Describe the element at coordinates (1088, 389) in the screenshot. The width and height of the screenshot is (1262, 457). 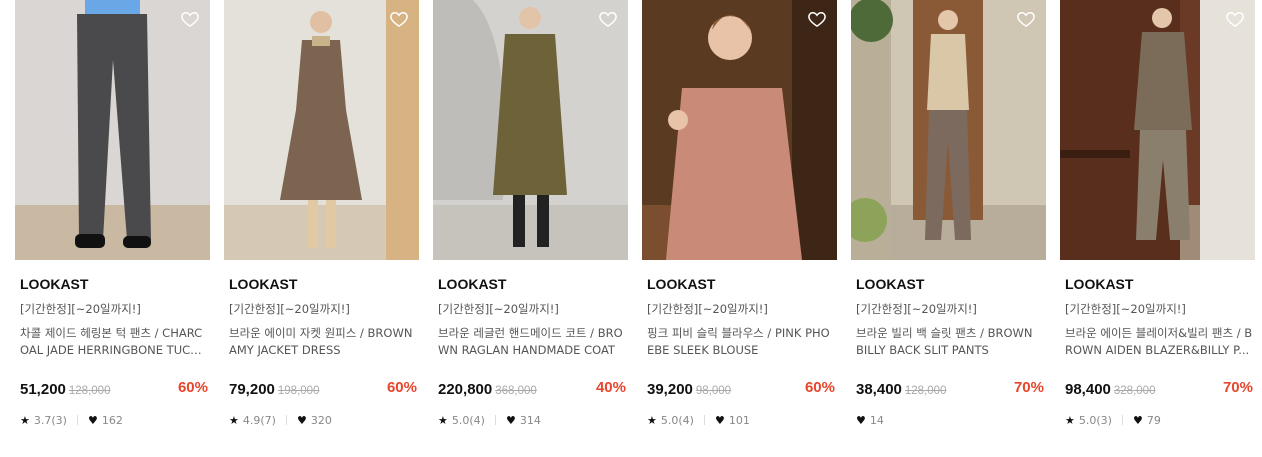
I see `sale-price: 98,400` at that location.